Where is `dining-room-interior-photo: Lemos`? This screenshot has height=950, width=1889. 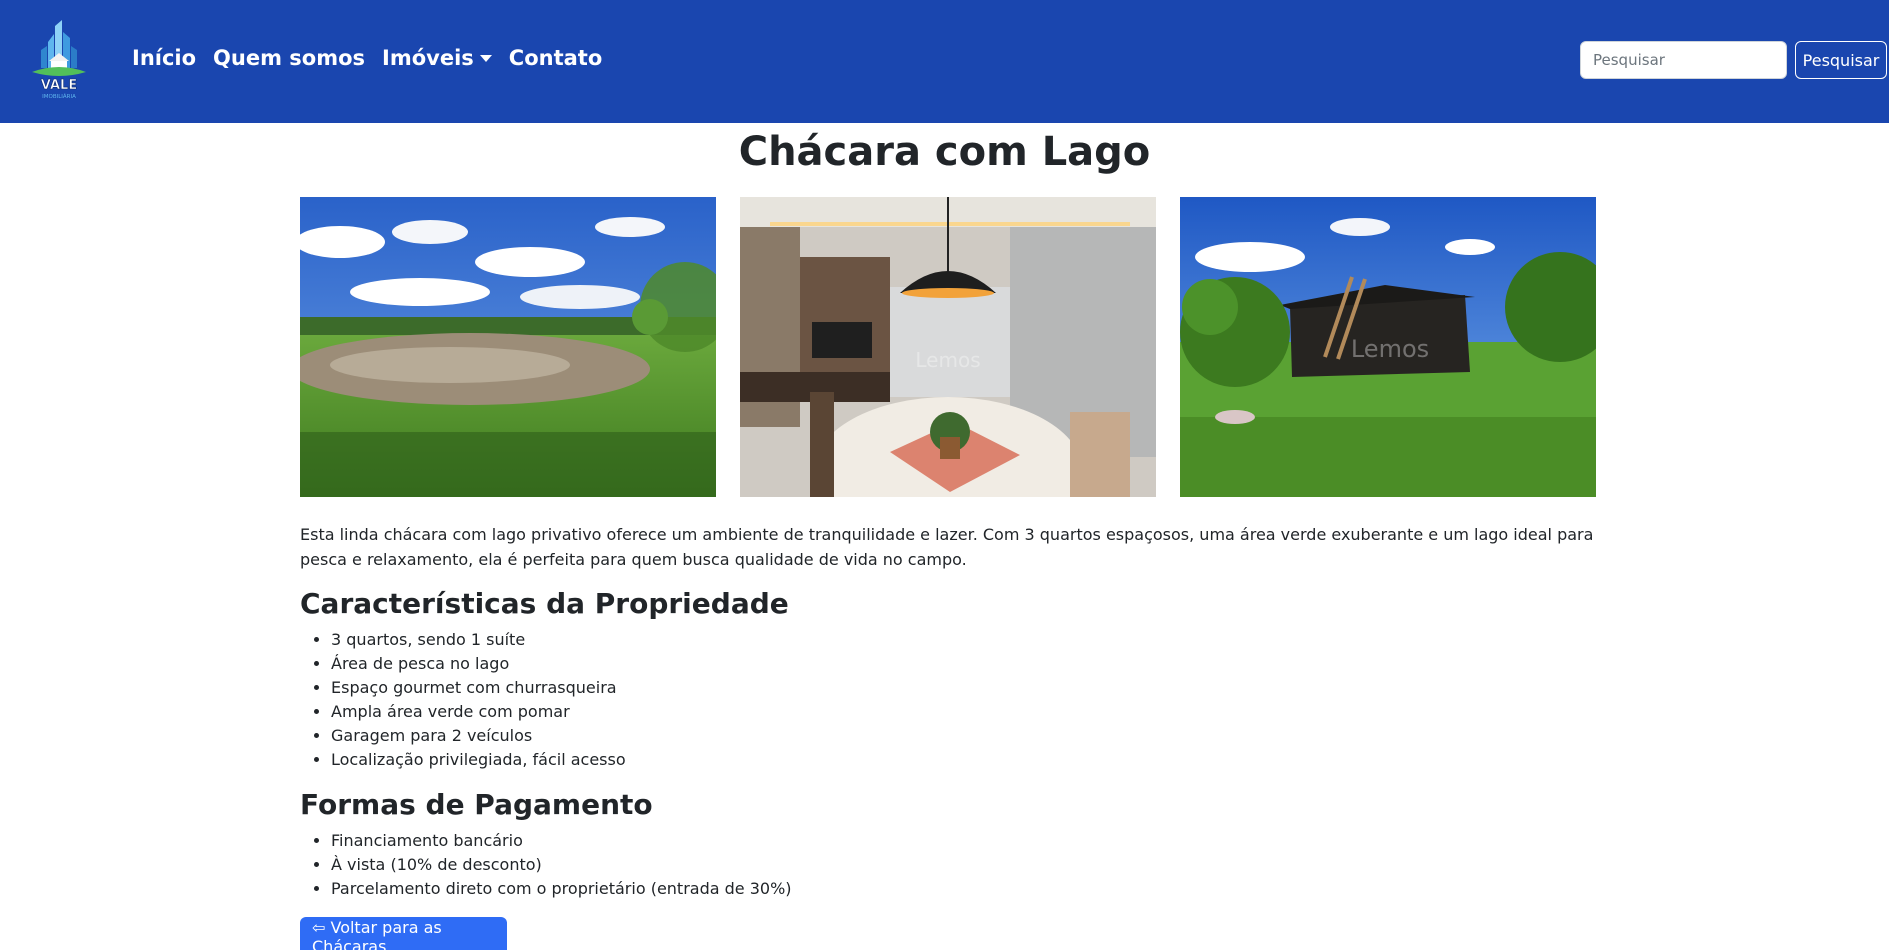 dining-room-interior-photo: Lemos is located at coordinates (948, 347).